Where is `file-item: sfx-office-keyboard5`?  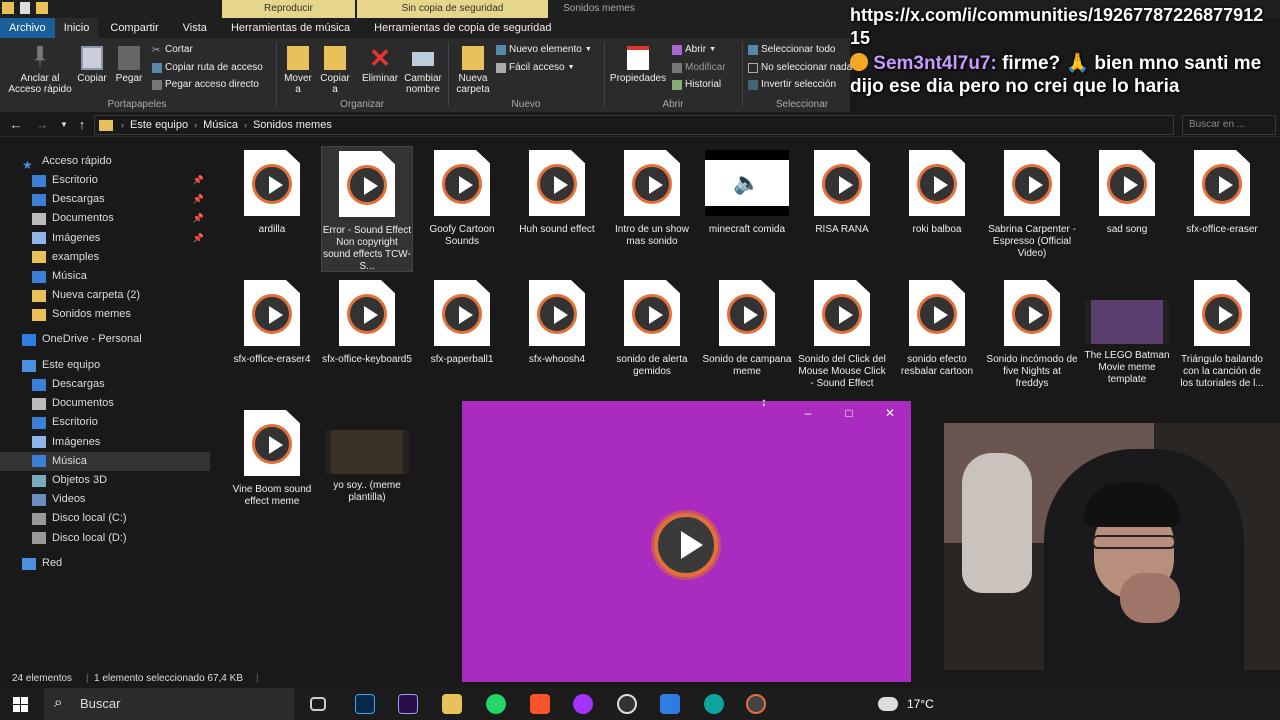 file-item: sfx-office-keyboard5 is located at coordinates (367, 321).